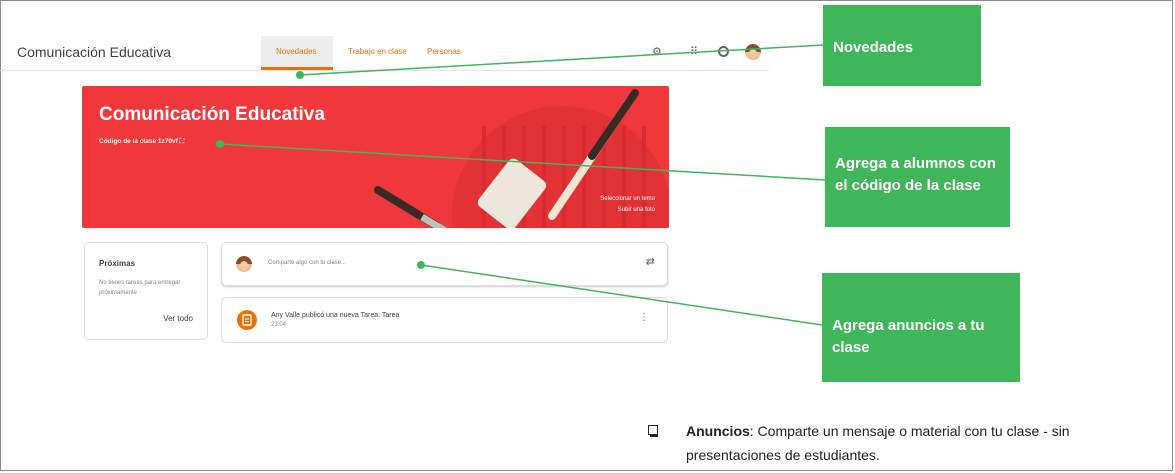  Describe the element at coordinates (718, 431) in the screenshot. I see `note-bold: Anuncios` at that location.